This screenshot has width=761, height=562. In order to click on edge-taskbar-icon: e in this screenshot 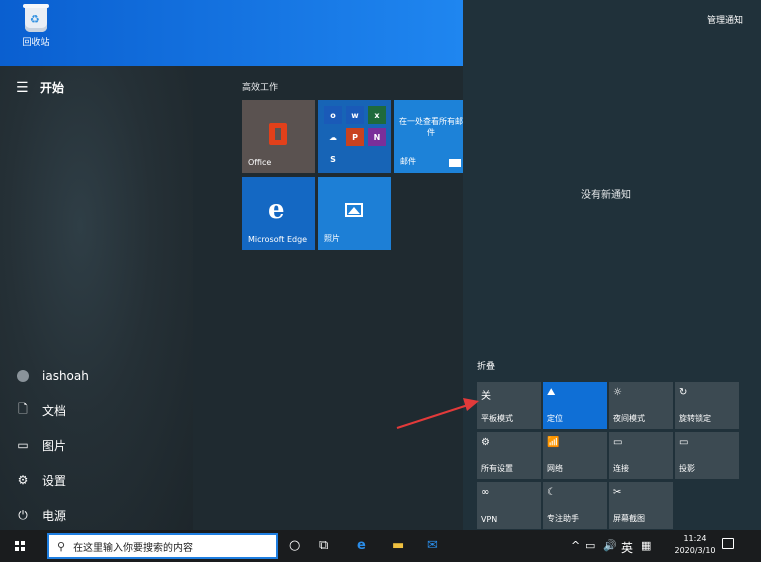, I will do `click(361, 545)`.